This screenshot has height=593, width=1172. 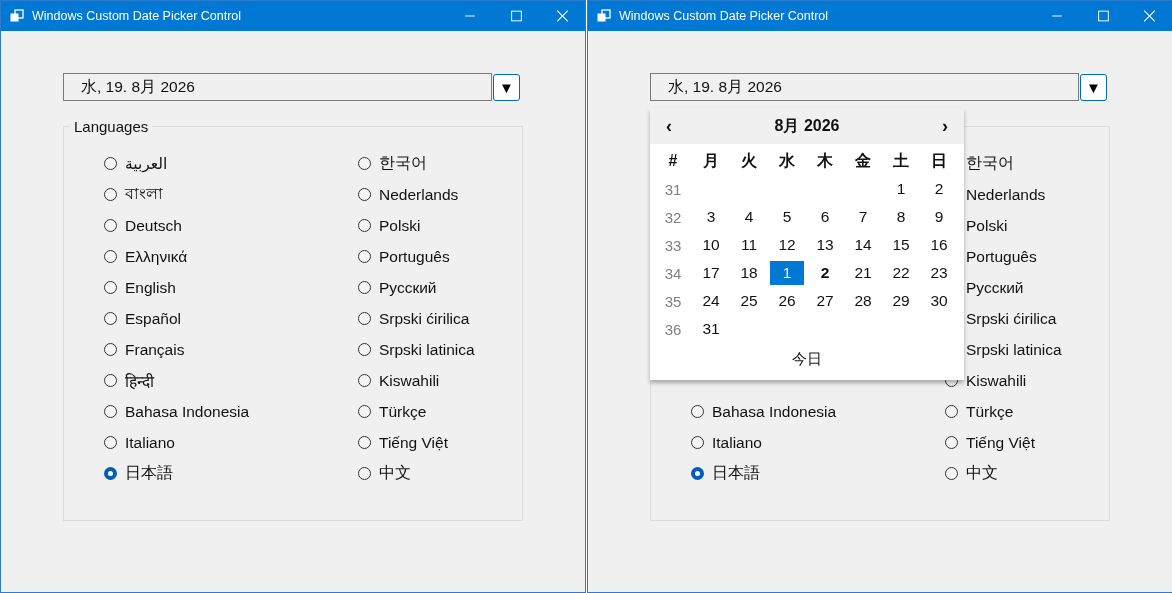 What do you see at coordinates (945, 126) in the screenshot?
I see `next-month-button: ›` at bounding box center [945, 126].